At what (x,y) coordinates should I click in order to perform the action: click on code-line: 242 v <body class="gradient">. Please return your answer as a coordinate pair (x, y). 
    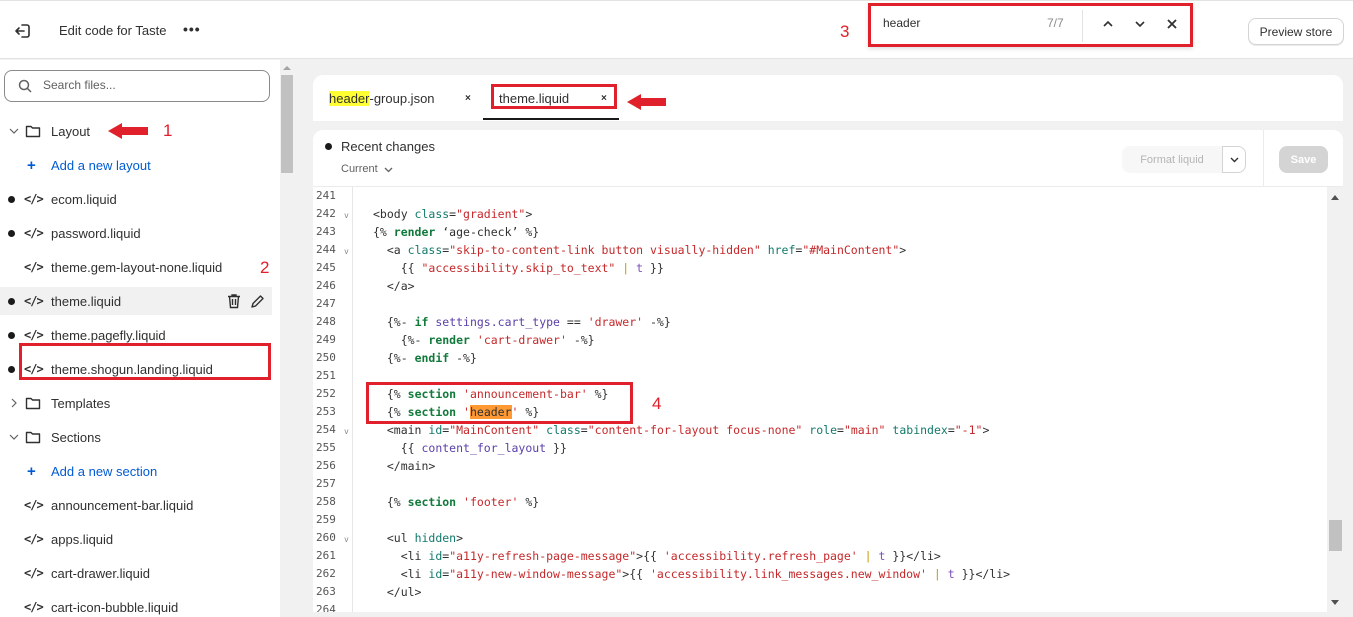
    Looking at the image, I should click on (820, 214).